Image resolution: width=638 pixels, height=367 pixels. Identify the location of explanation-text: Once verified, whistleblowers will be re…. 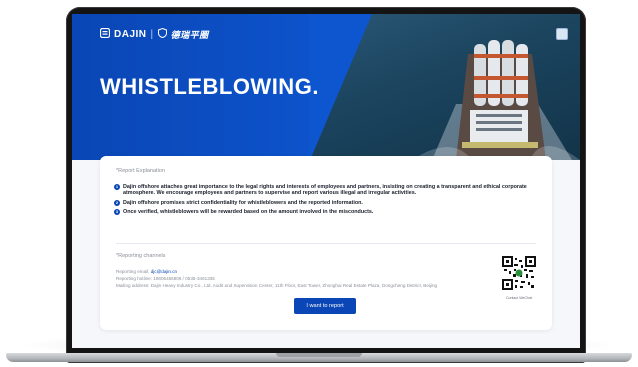
(248, 212).